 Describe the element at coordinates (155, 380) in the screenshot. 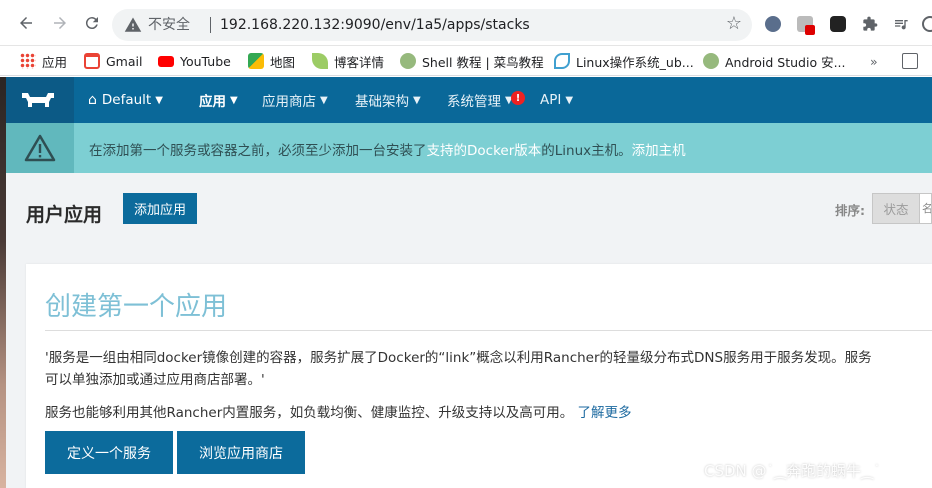

I see `description-line-2: 可以单独添加或通过应用商店部署。'` at that location.